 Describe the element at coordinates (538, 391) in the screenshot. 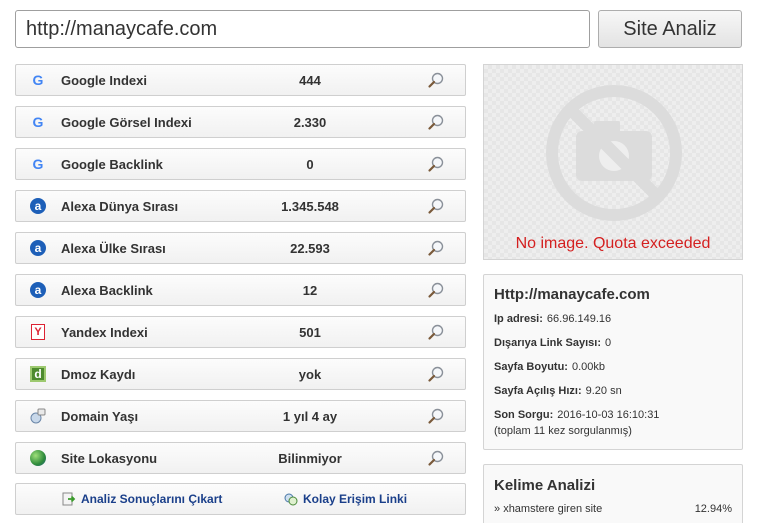

I see `load-speed-label: Sayfa Açılış Hızı:` at that location.